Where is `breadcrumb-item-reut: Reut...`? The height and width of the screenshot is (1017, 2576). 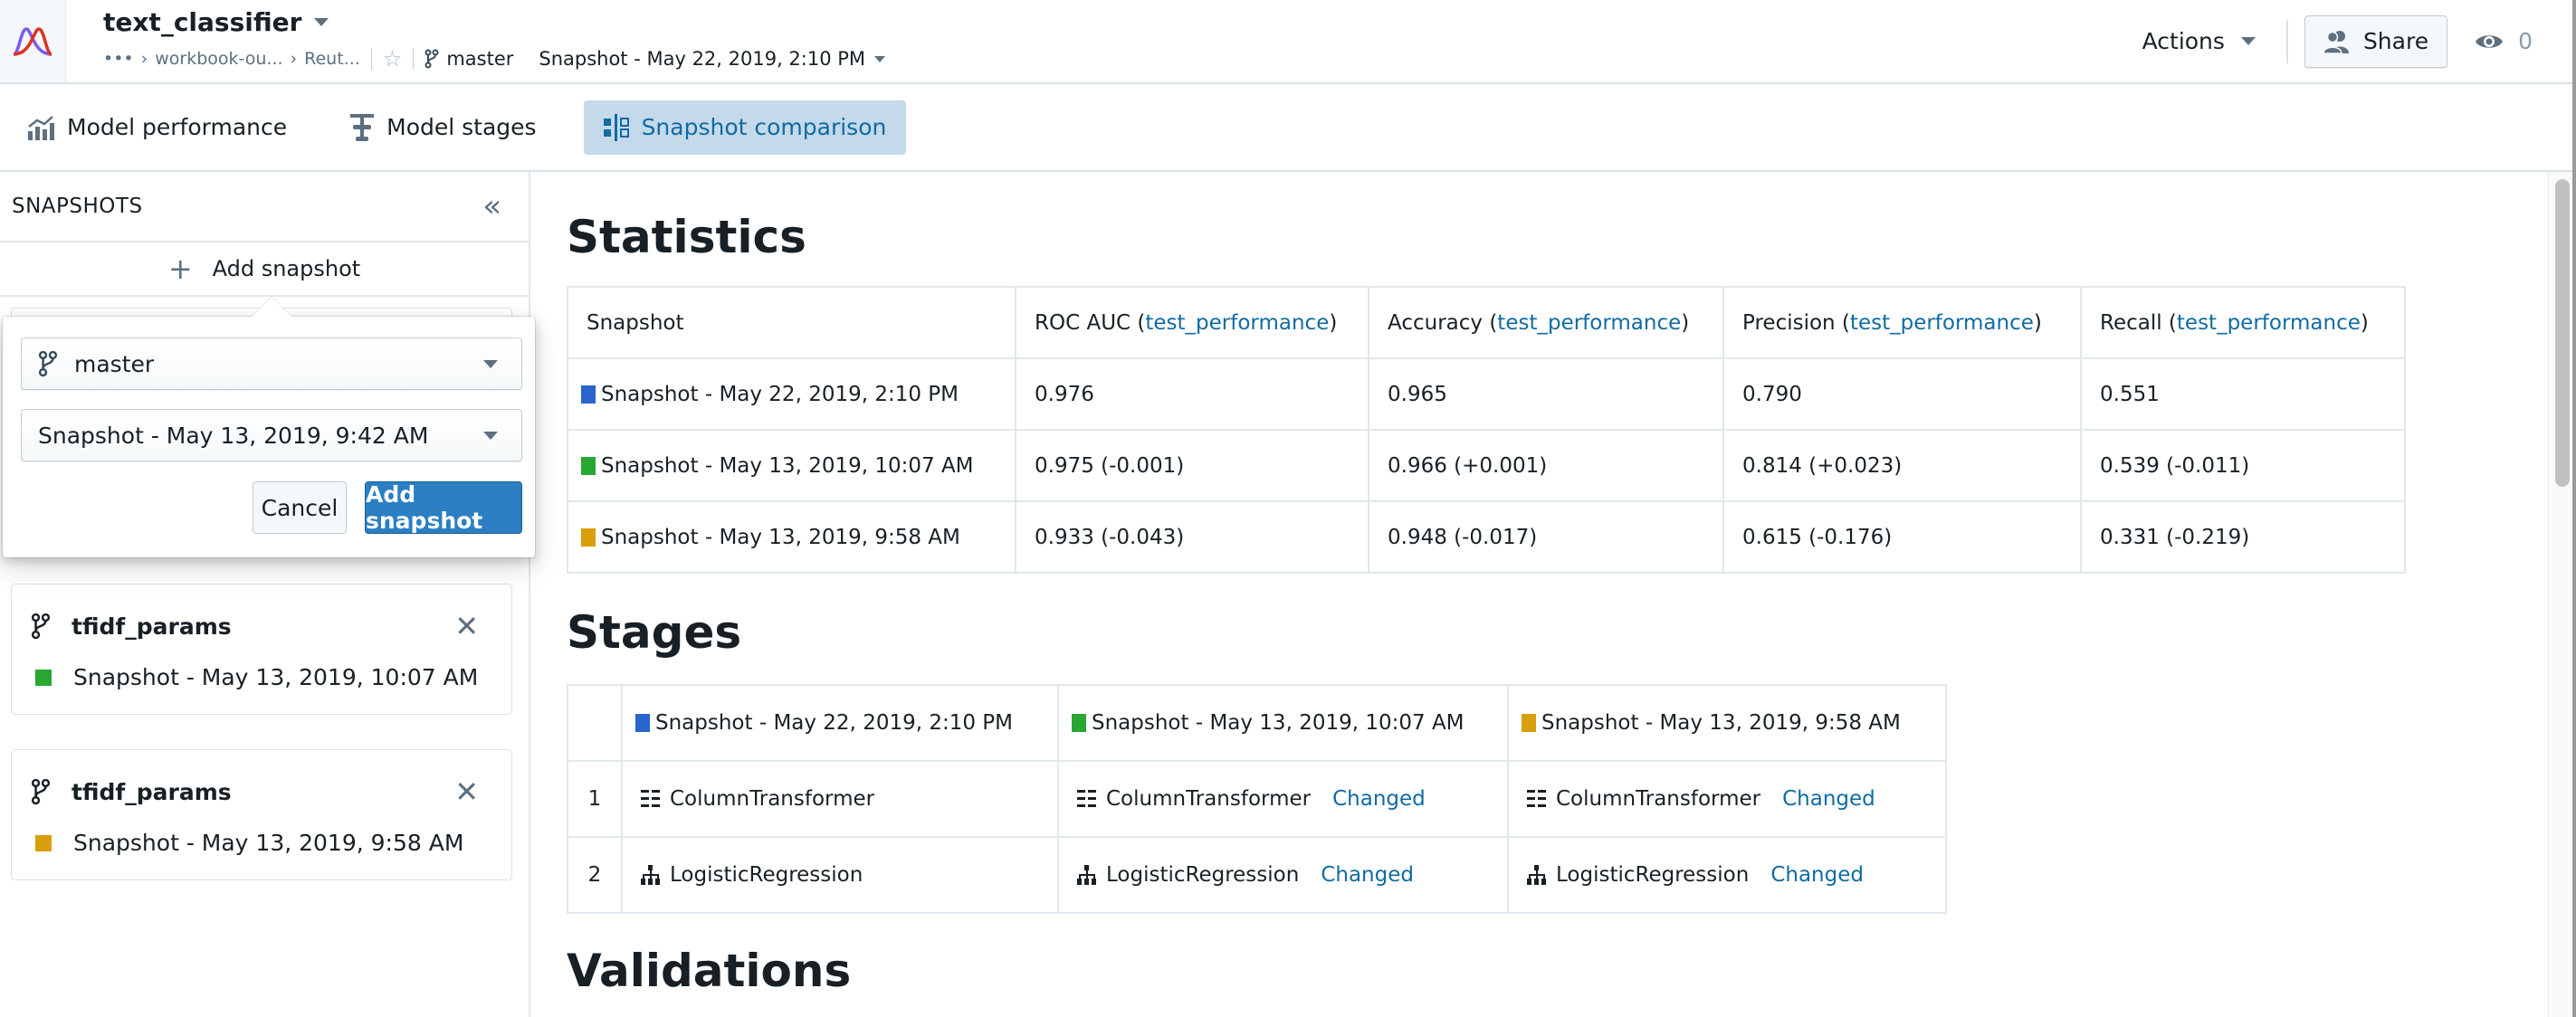
breadcrumb-item-reut: Reut... is located at coordinates (332, 59).